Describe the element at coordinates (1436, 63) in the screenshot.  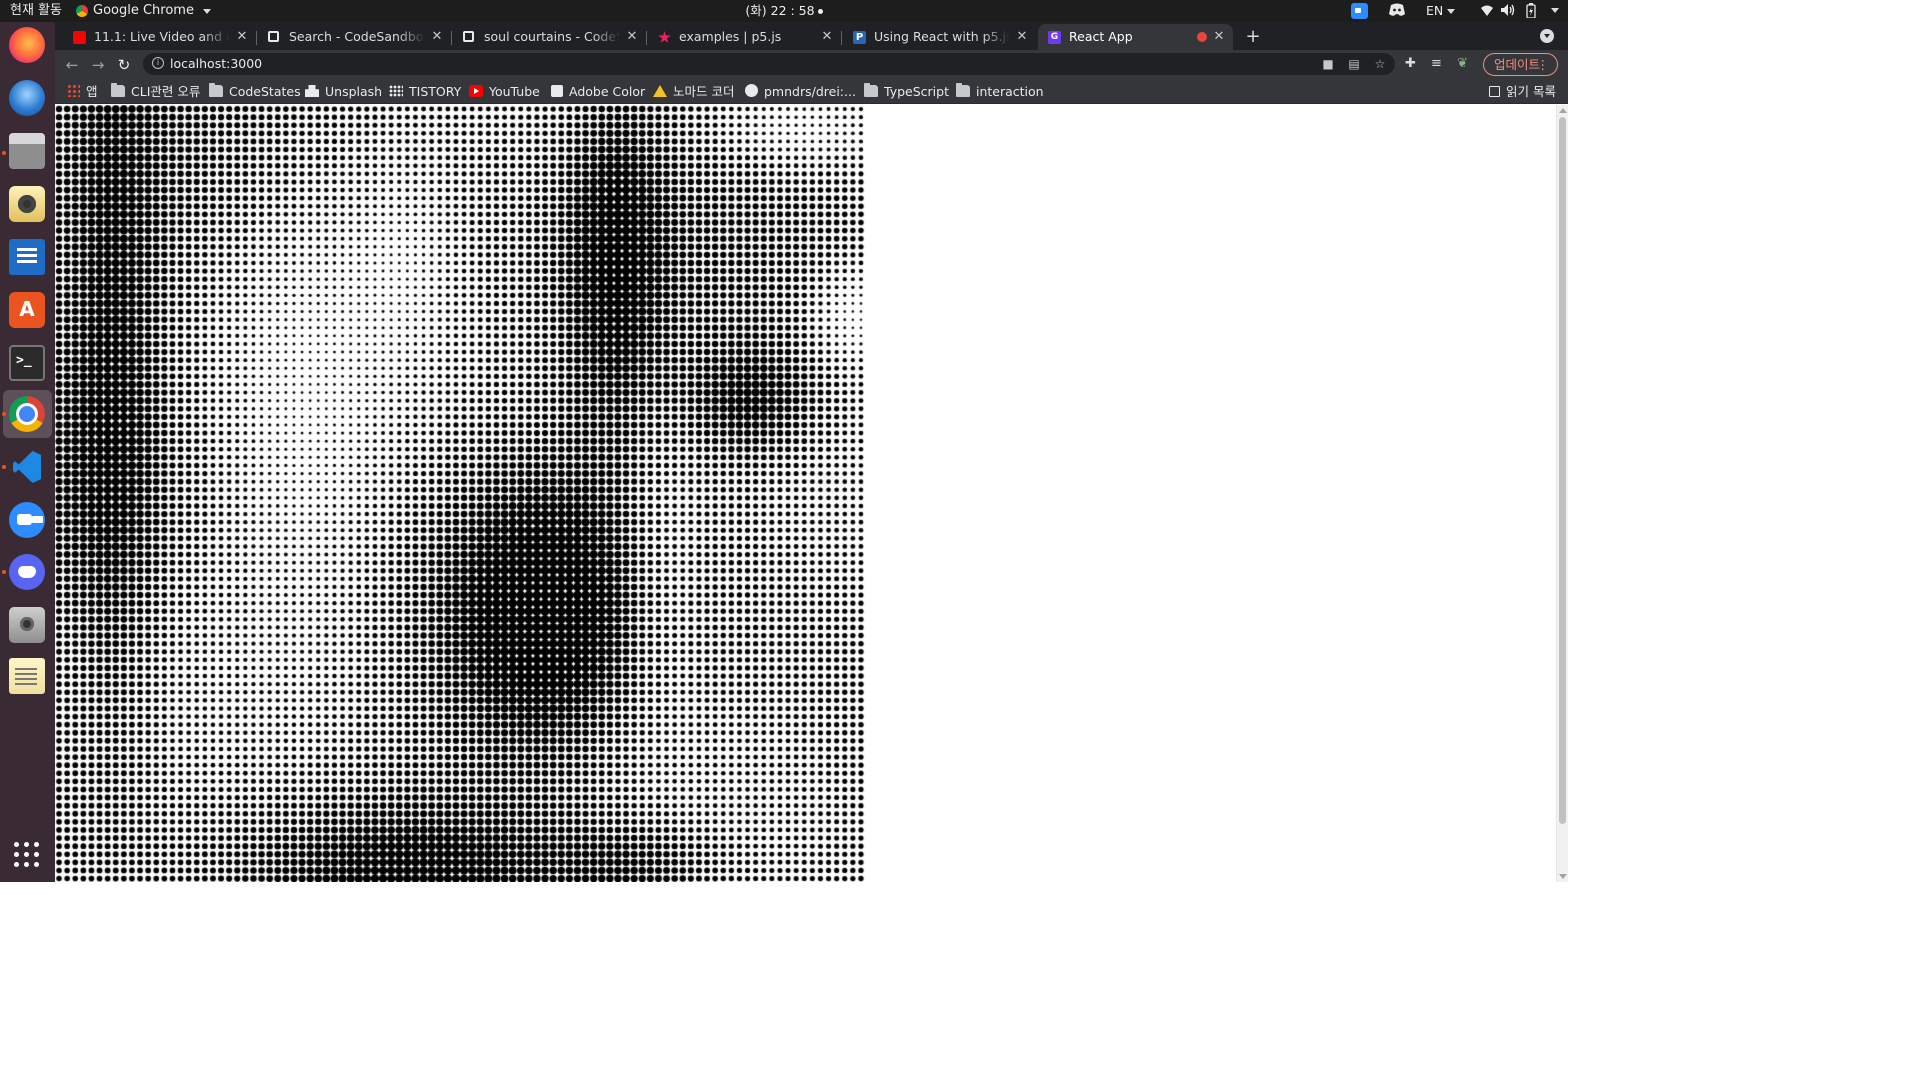
I see `media-control-icon: ≡` at that location.